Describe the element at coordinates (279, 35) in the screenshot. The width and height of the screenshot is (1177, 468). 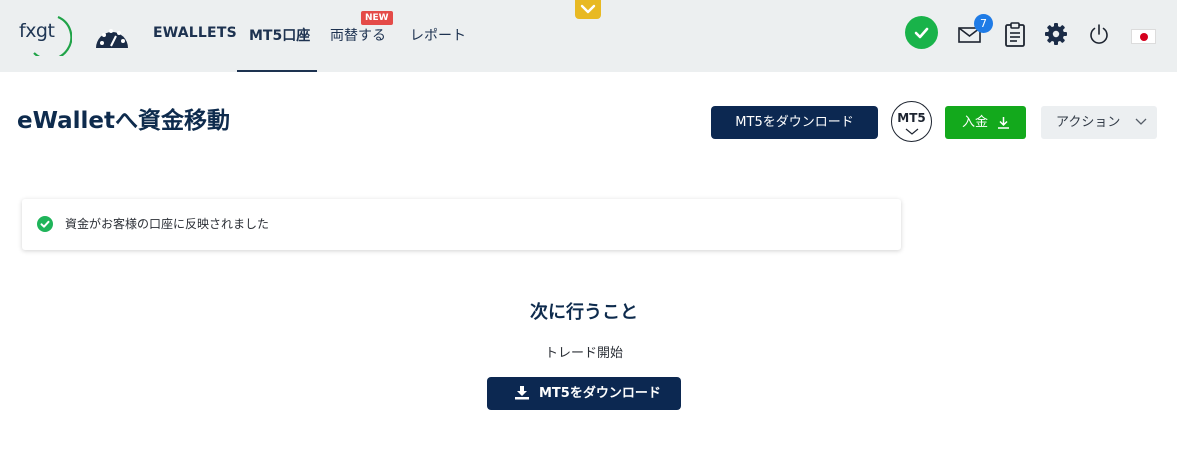
I see `nav-mt5-accounts: MT5口座` at that location.